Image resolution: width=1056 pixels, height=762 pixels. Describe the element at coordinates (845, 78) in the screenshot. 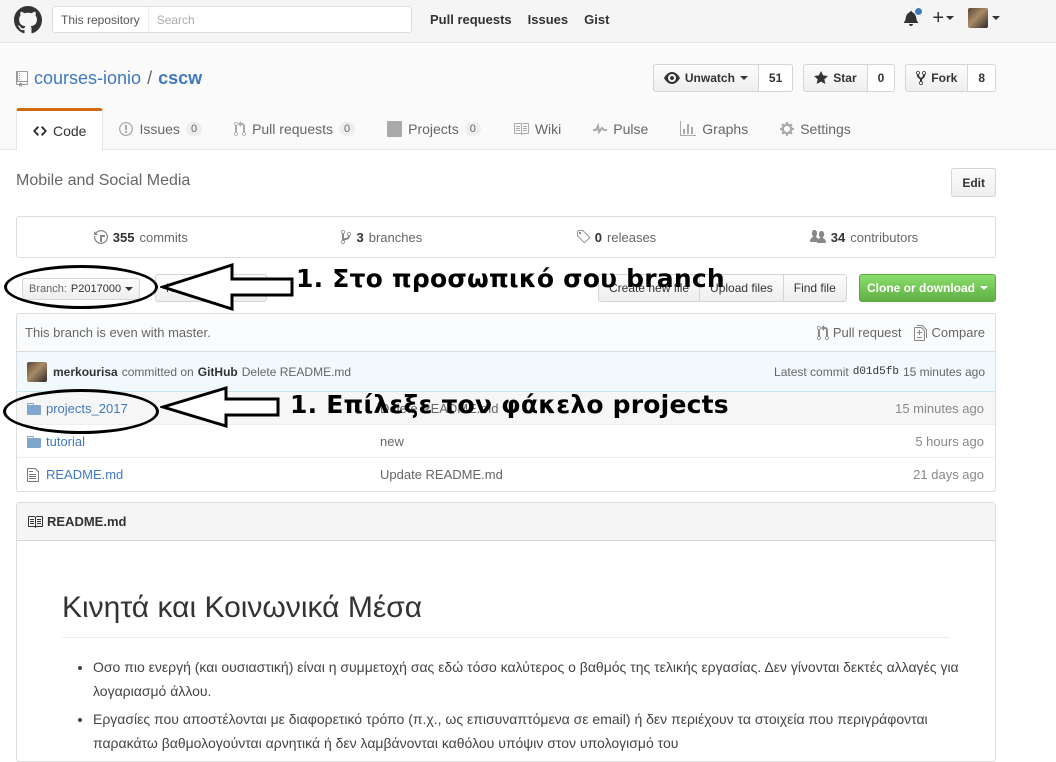

I see `star-label: Star` at that location.